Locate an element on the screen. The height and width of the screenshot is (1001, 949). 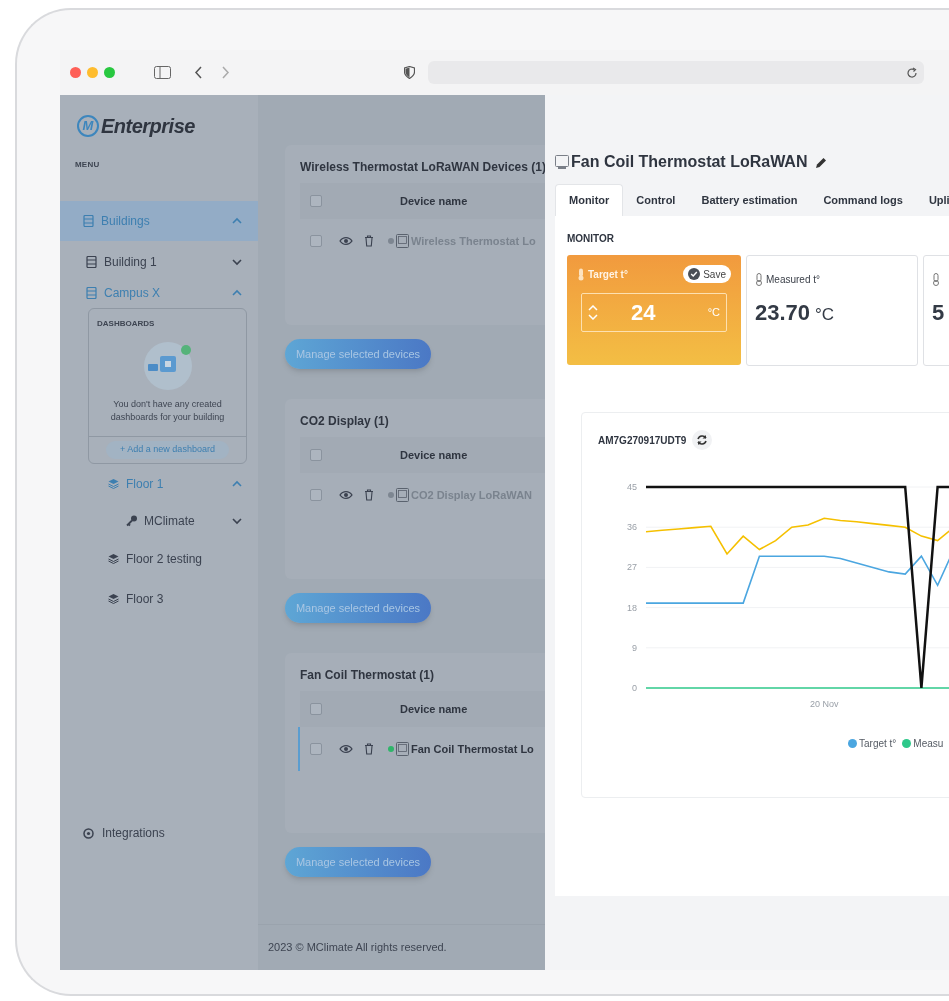
shield-icon is located at coordinates (409, 72).